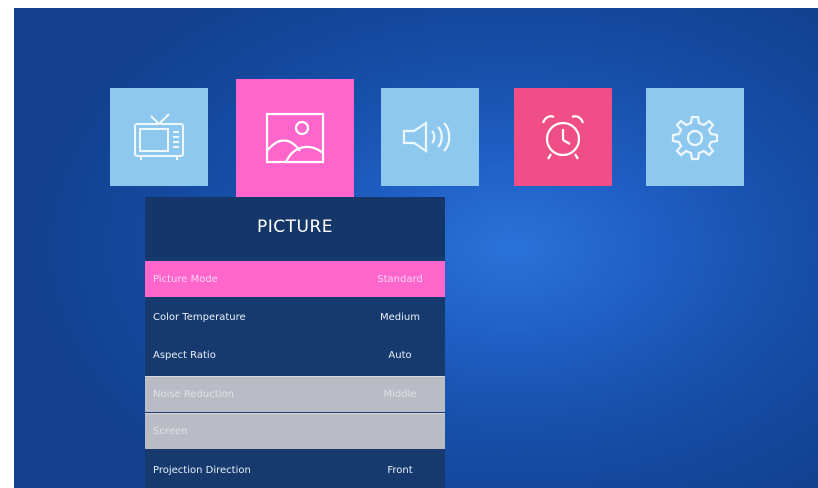  What do you see at coordinates (184, 355) in the screenshot?
I see `row-label: Aspect Ratio` at bounding box center [184, 355].